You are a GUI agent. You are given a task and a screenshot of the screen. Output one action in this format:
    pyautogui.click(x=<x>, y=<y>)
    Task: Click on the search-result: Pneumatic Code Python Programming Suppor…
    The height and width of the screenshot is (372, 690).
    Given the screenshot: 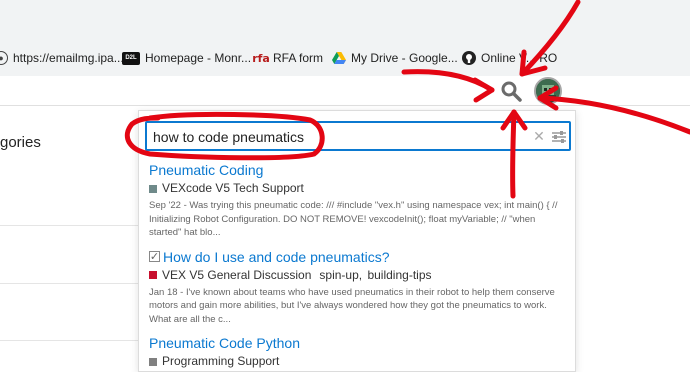 What is the action you would take?
    pyautogui.click(x=359, y=352)
    